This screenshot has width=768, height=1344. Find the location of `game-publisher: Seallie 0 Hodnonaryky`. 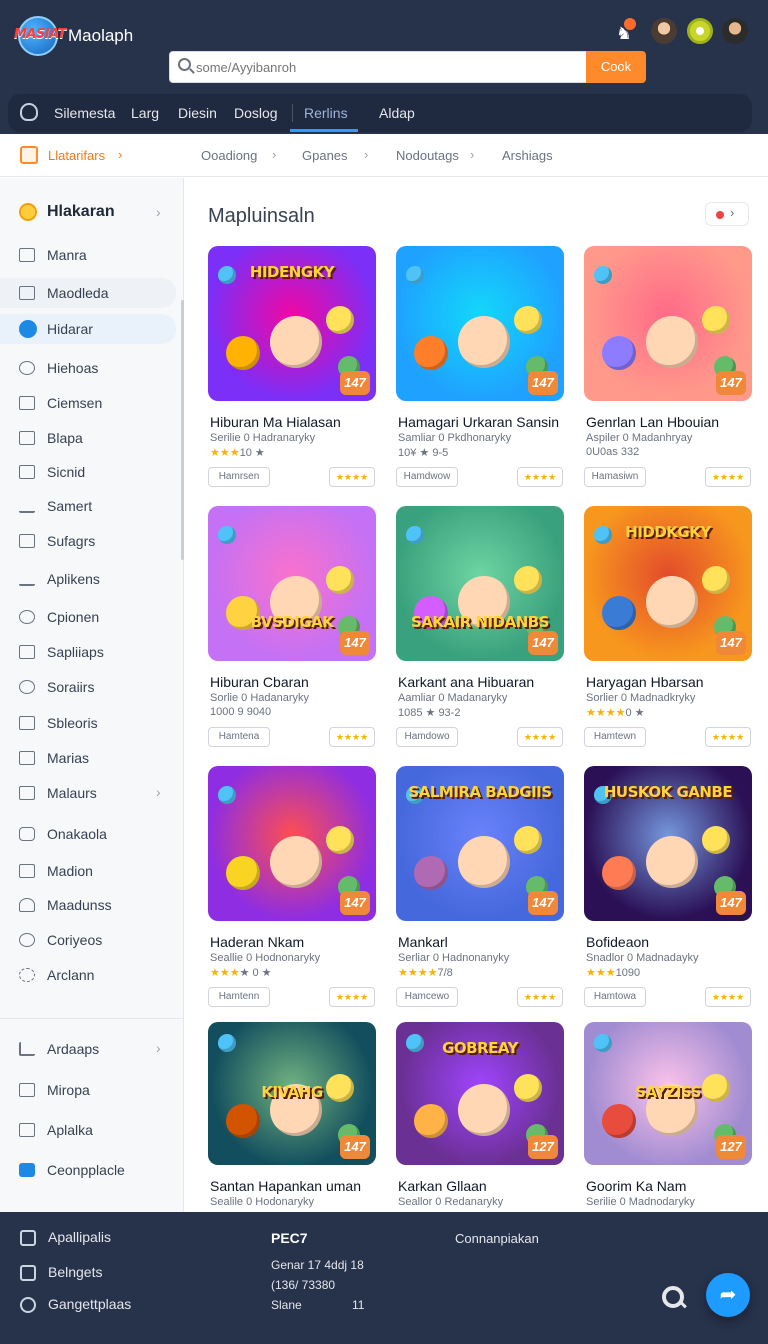

game-publisher: Seallie 0 Hodnonaryky is located at coordinates (265, 958).